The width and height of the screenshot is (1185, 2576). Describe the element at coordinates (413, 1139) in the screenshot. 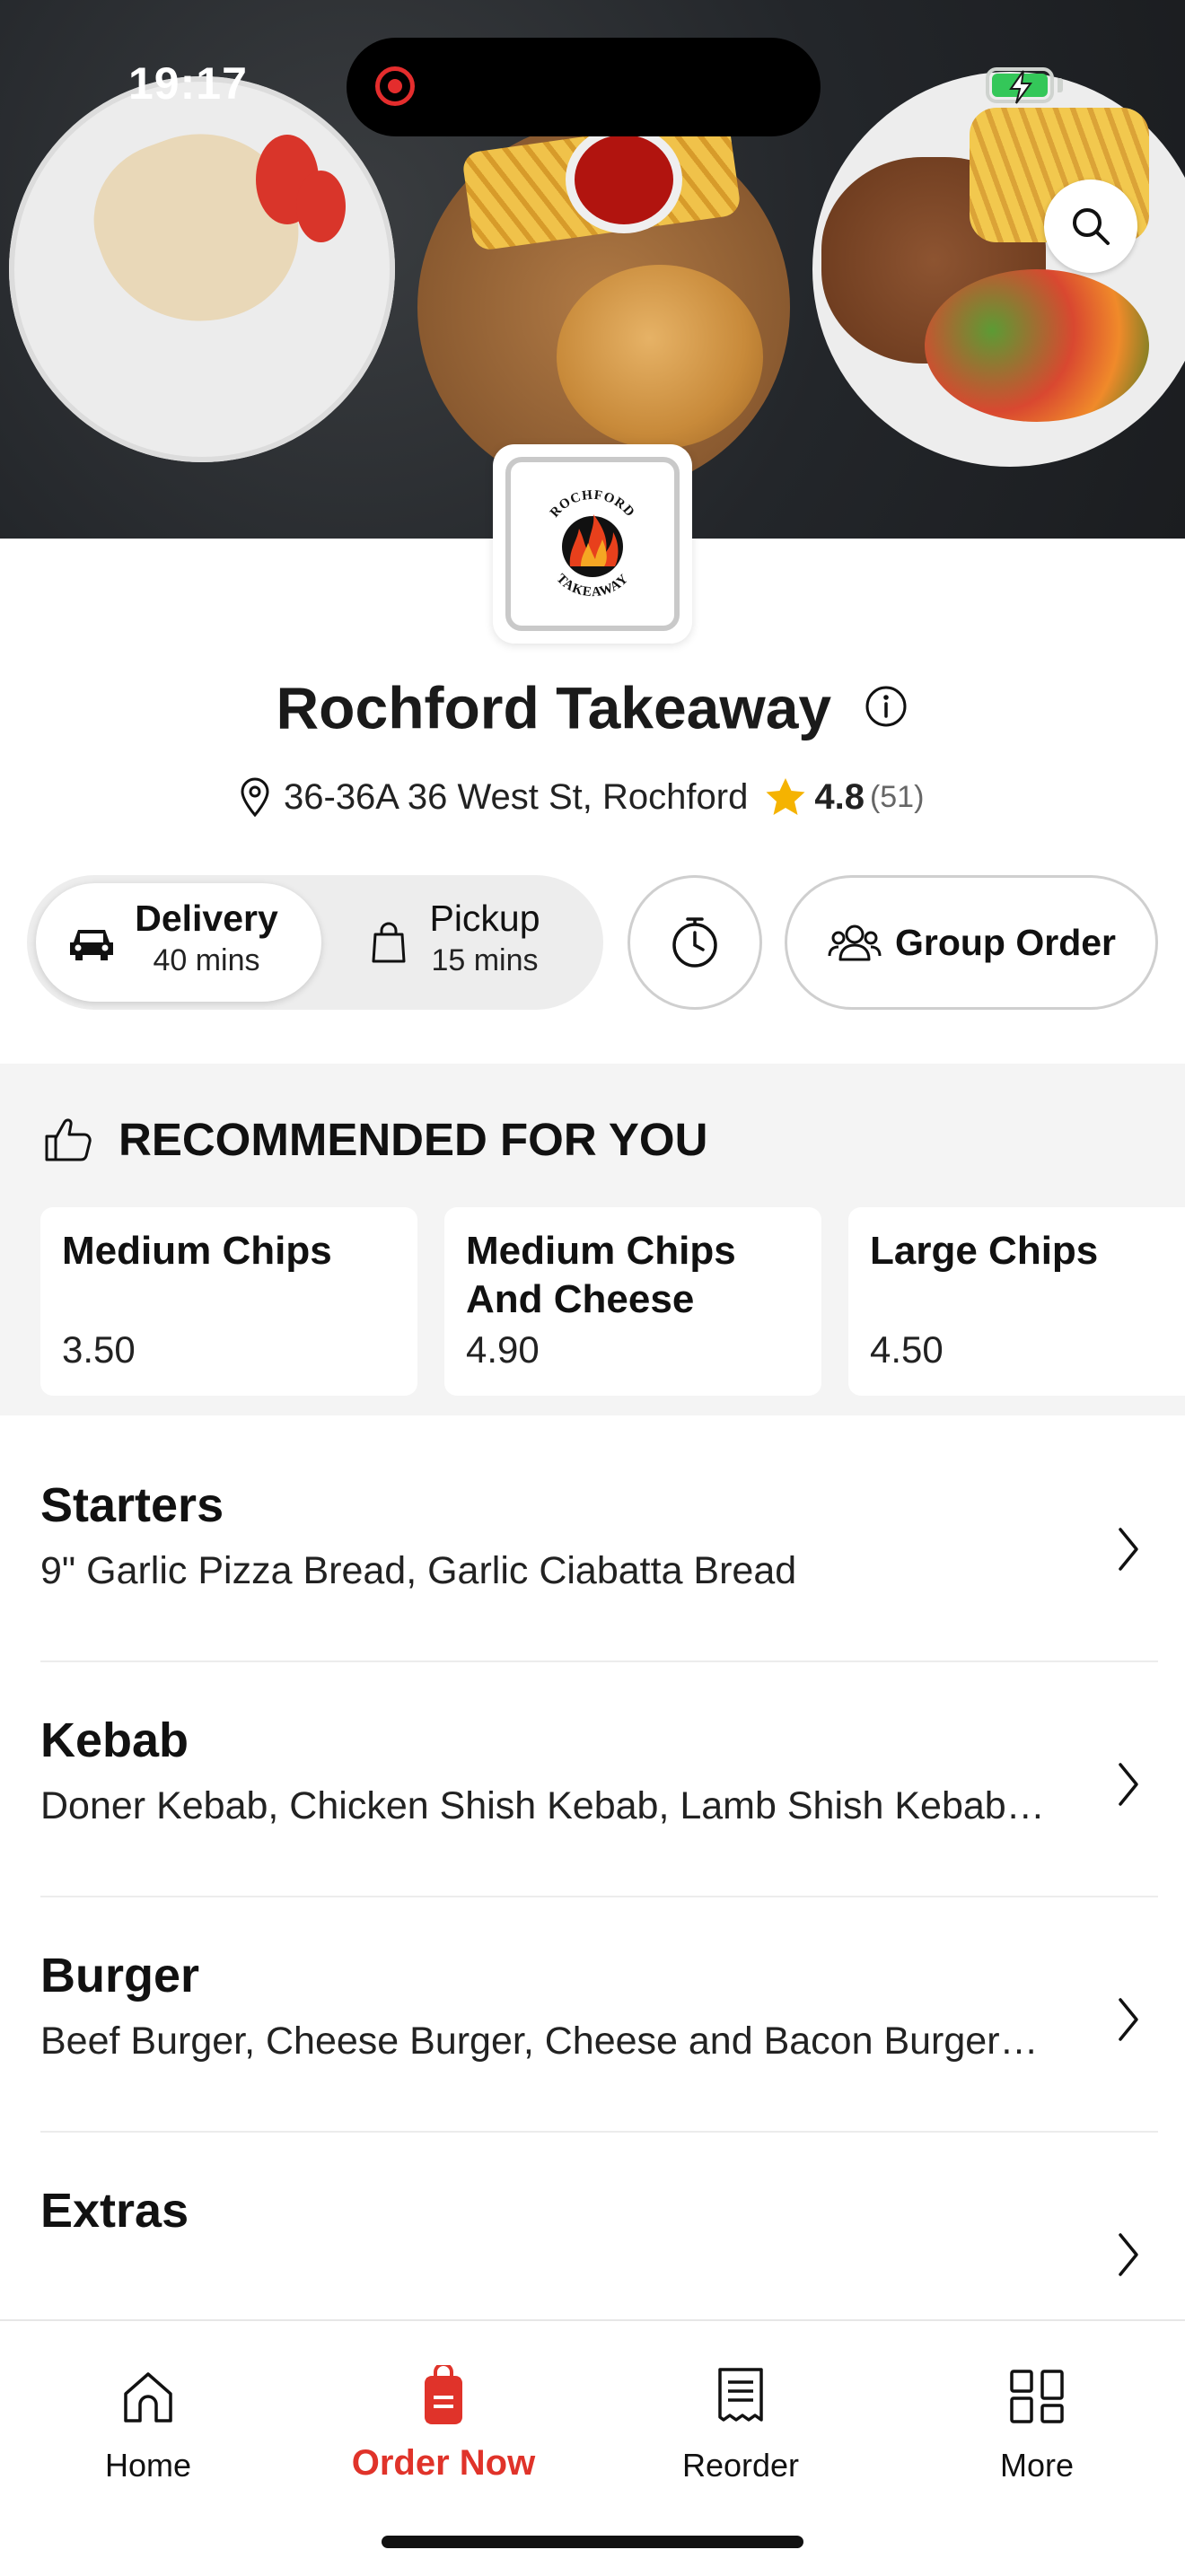

I see `recommended-title: RECOMMENDED FOR YOU` at that location.